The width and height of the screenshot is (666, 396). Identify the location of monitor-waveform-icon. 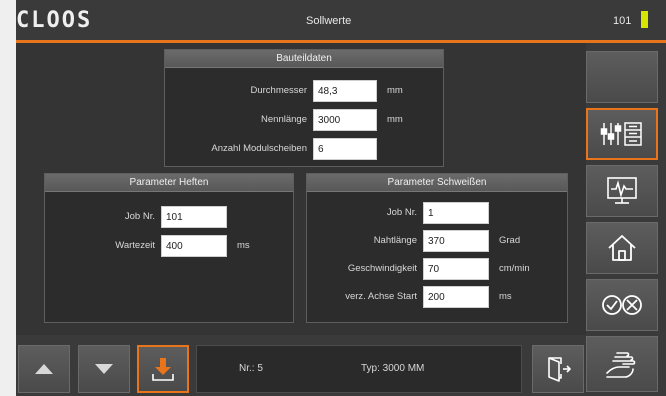
(622, 190).